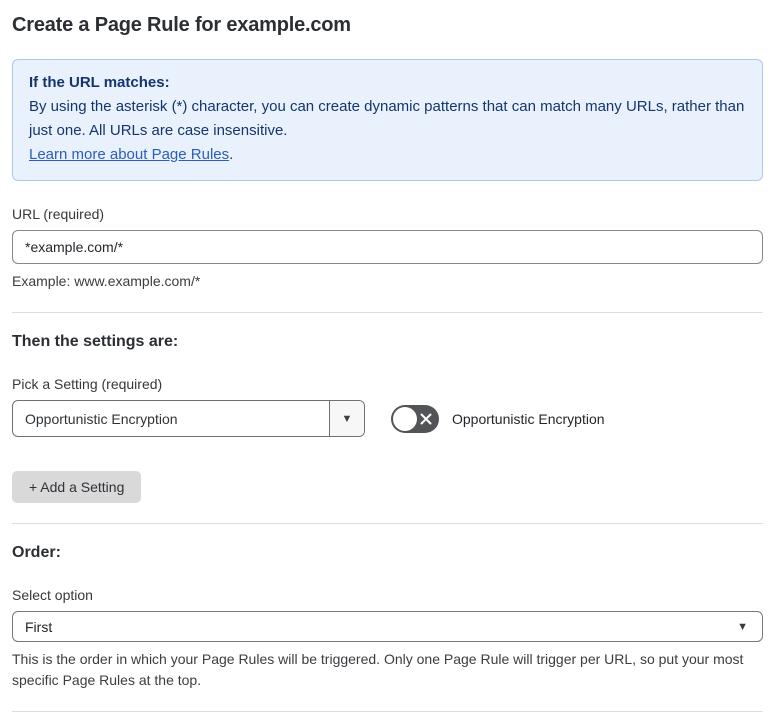  What do you see at coordinates (58, 214) in the screenshot?
I see `url-field-label: URL (required)` at bounding box center [58, 214].